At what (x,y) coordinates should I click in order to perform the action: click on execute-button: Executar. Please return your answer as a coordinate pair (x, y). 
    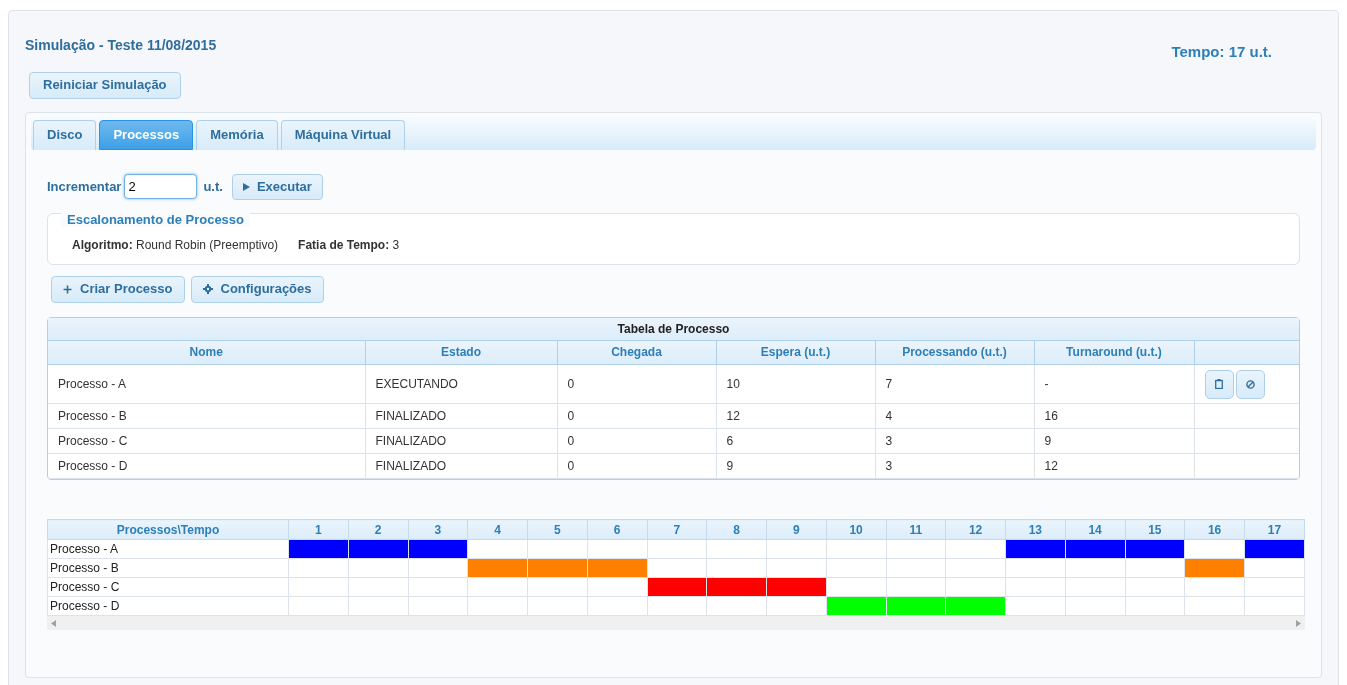
    Looking at the image, I should click on (277, 186).